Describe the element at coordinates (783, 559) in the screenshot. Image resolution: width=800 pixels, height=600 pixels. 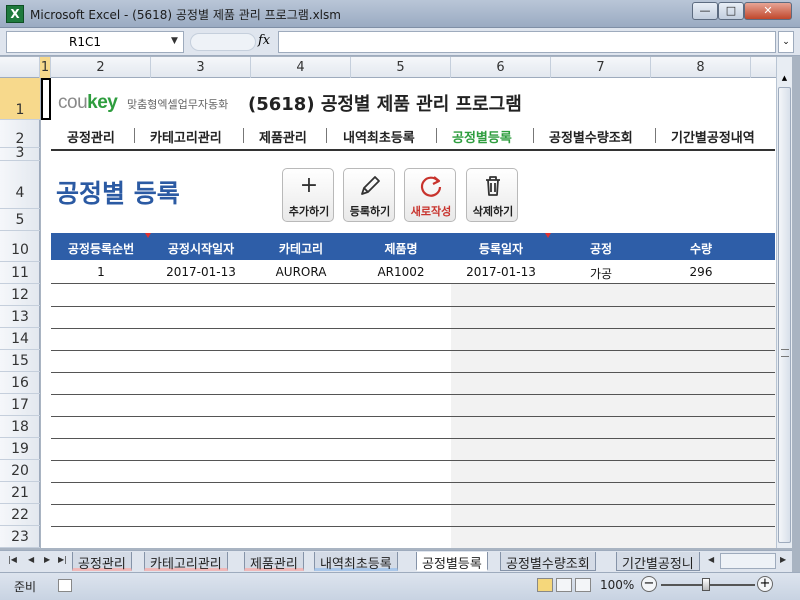
I see `scroll-right-icon: ▶` at that location.